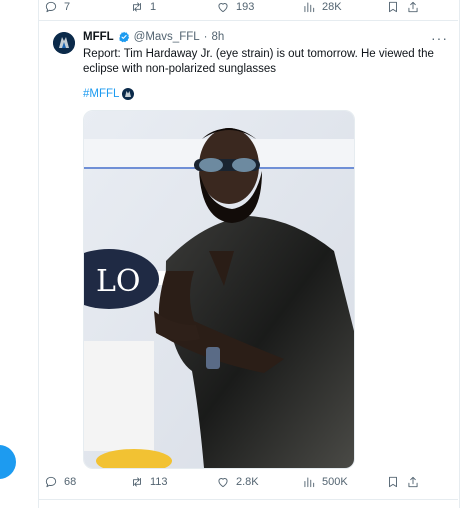  I want to click on avatar, so click(64, 43).